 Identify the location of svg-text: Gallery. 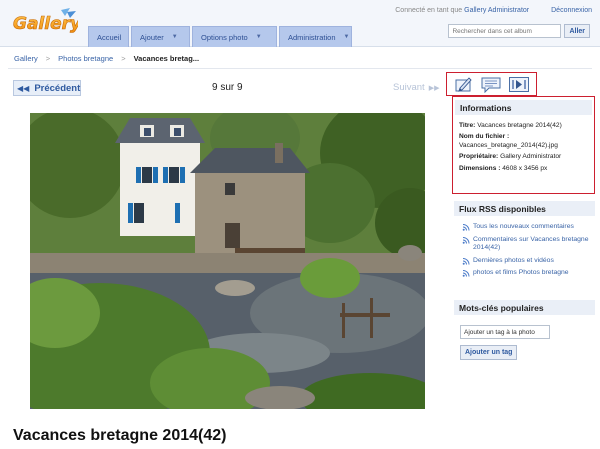
(45, 24).